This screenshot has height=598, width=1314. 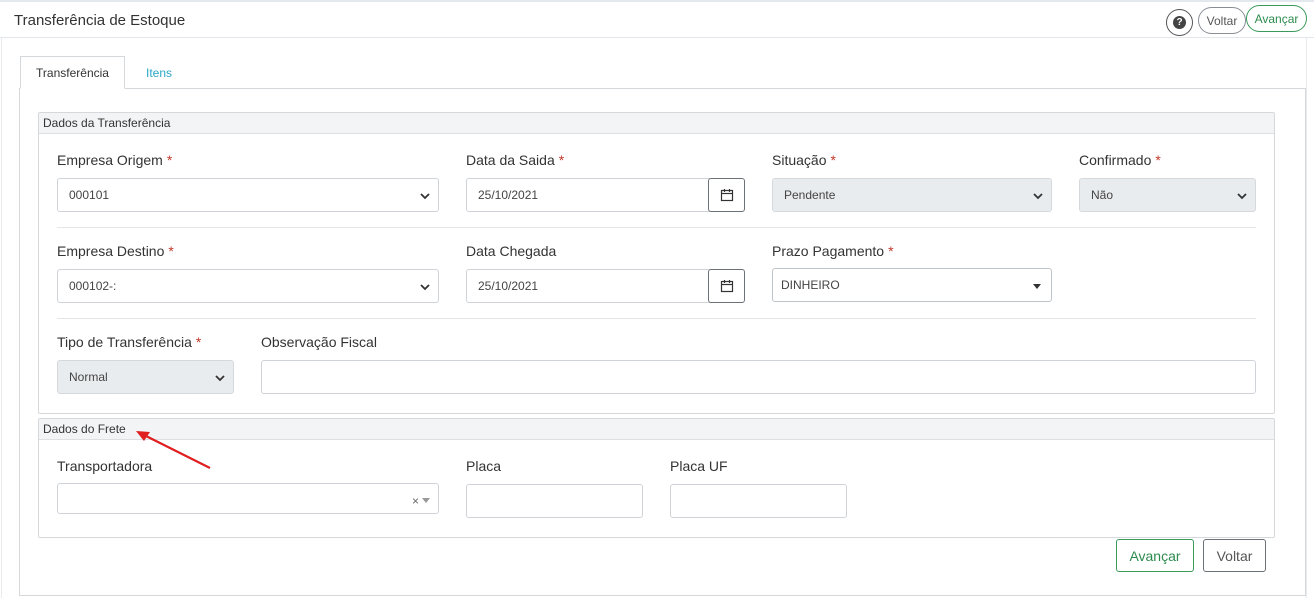 I want to click on data-saida-value: 25/10/2021, so click(x=508, y=195).